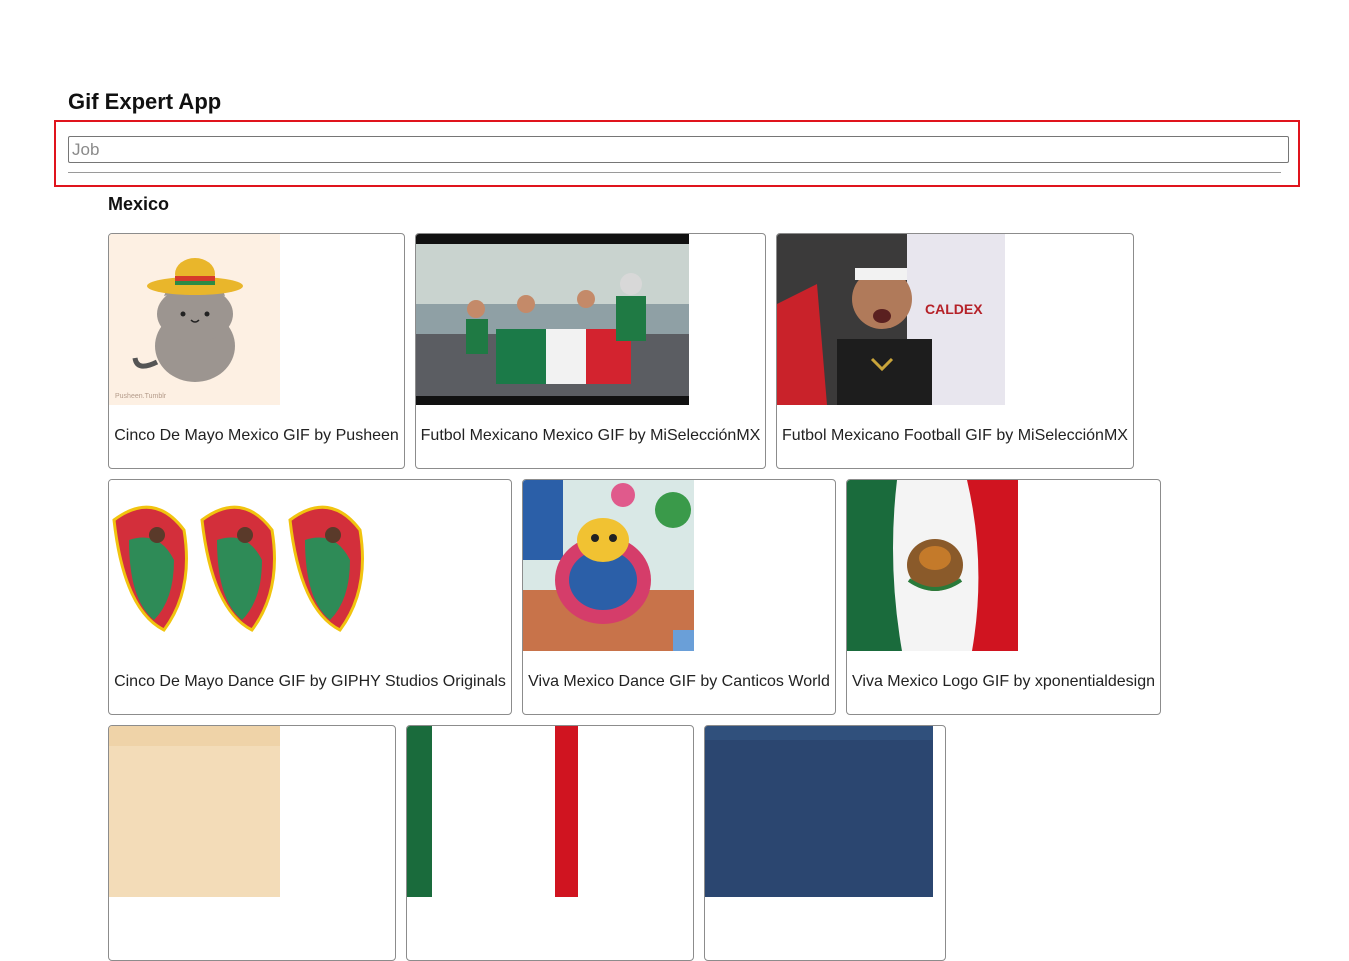  I want to click on gif-title: Cinco De Mayo Mexico GIF by Pusheen, so click(256, 435).